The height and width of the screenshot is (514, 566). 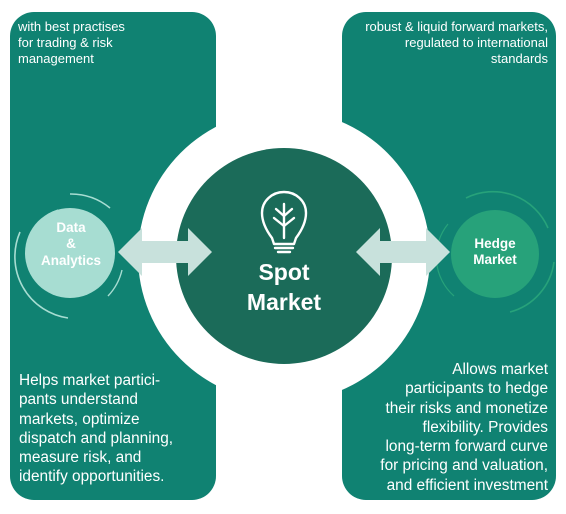 I want to click on data-analytics-line1: Data, so click(x=71, y=227).